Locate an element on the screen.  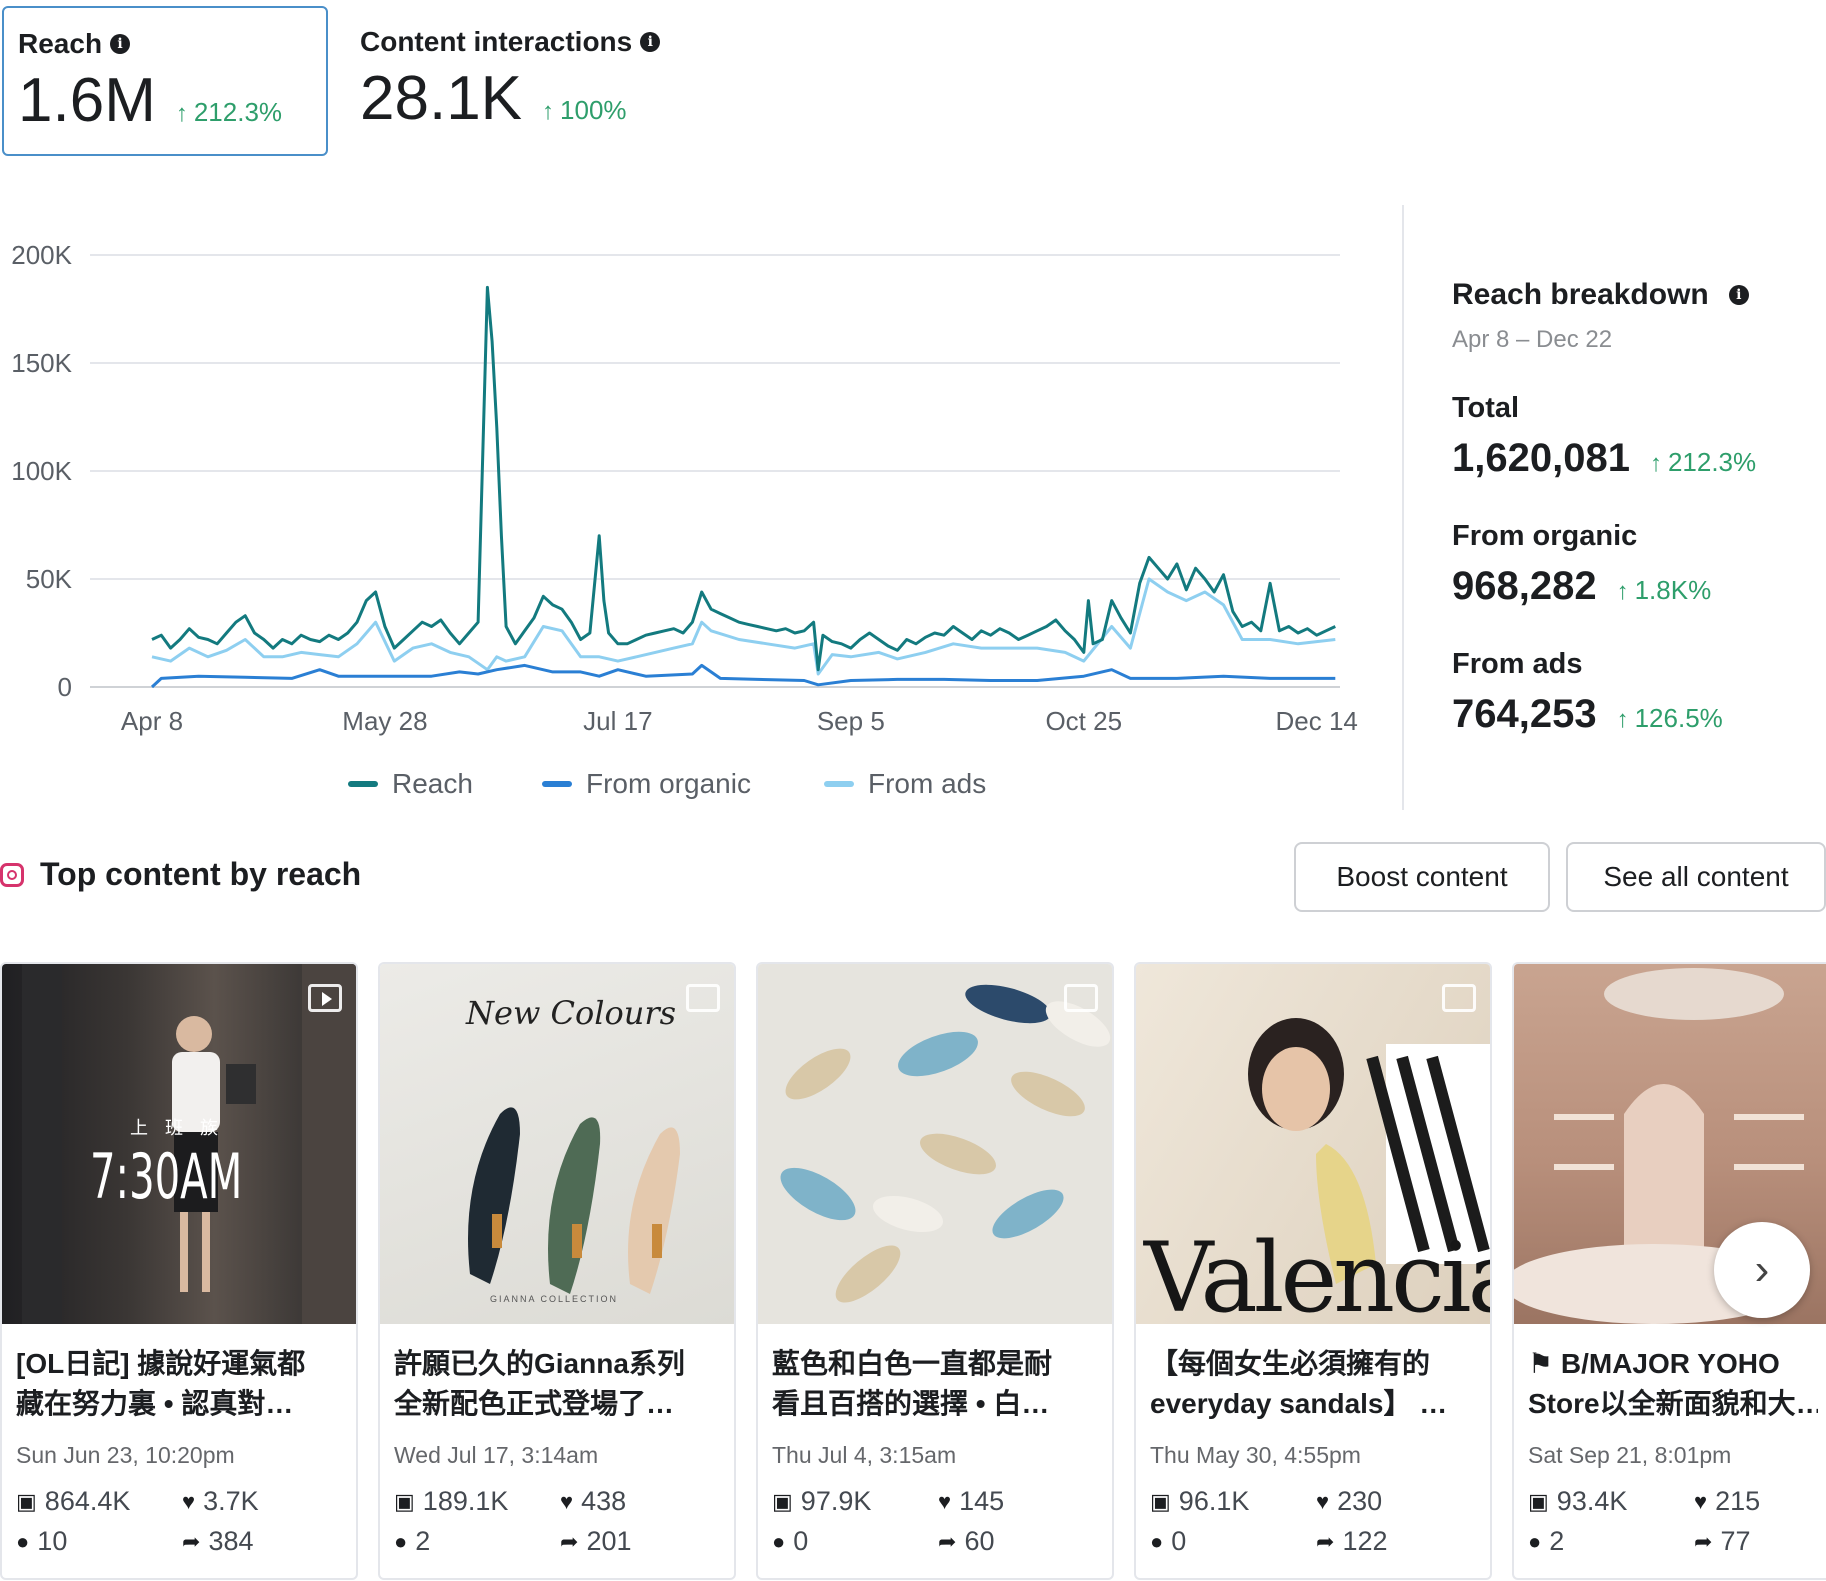
x-tick-label: Oct 25 is located at coordinates (1083, 721).